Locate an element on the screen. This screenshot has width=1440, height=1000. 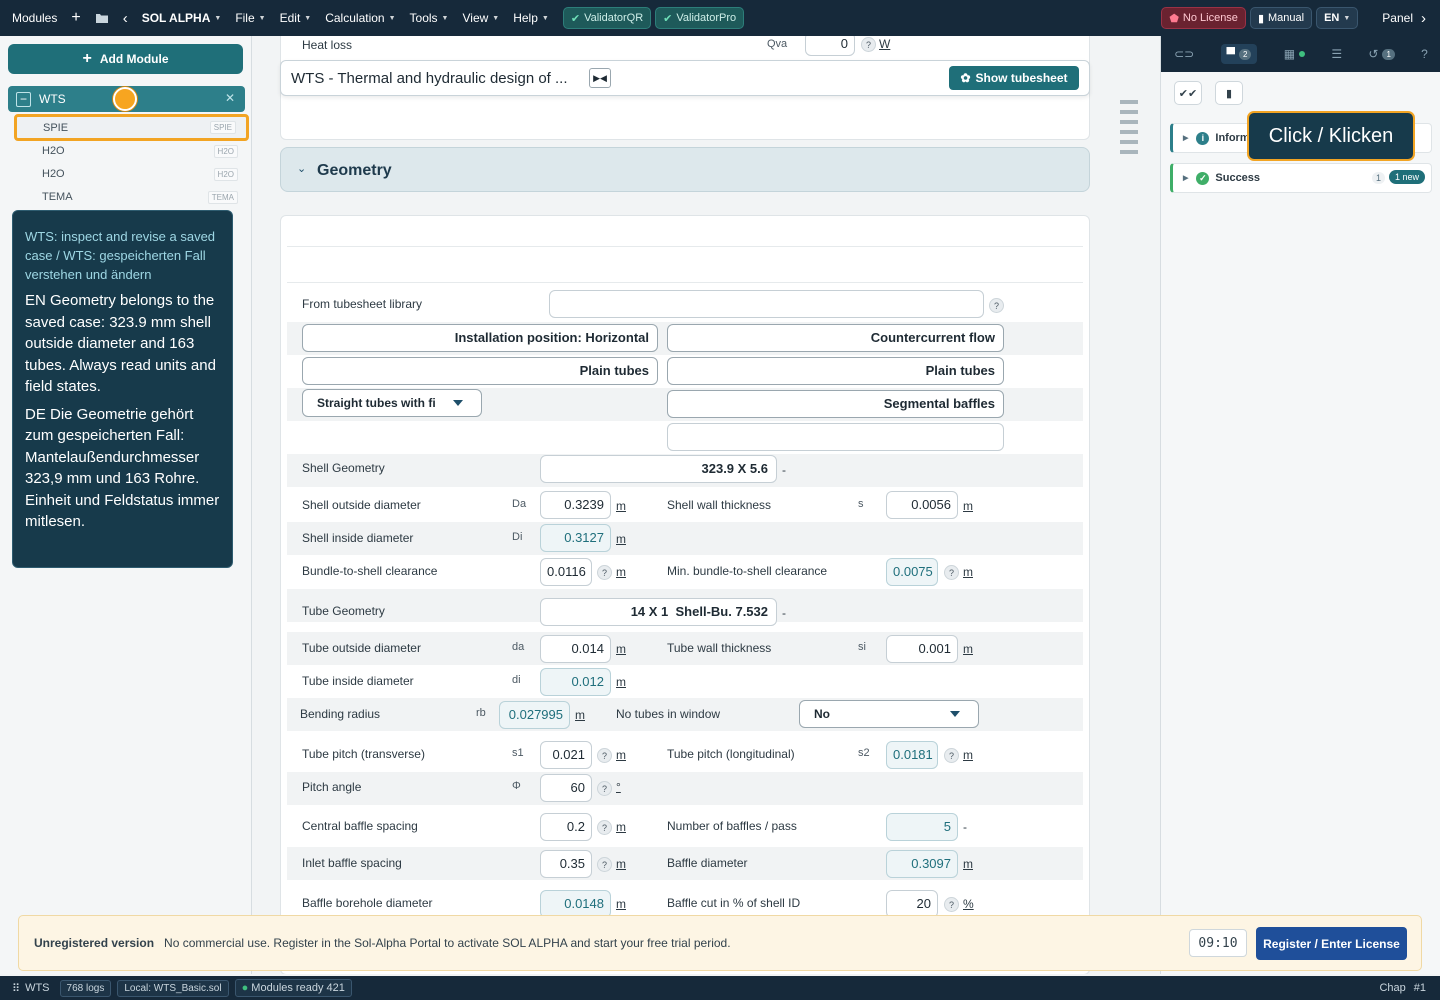
modules-label: Modules is located at coordinates (34, 18).